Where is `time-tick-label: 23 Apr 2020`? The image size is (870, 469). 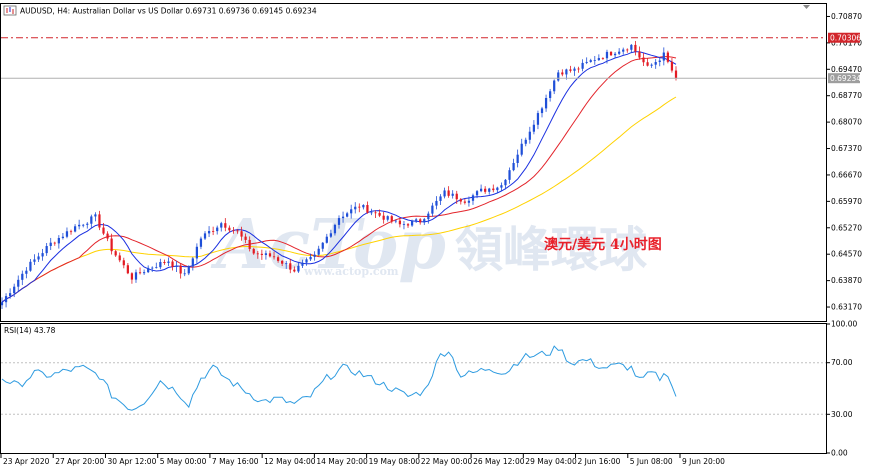 time-tick-label: 23 Apr 2020 is located at coordinates (26, 461).